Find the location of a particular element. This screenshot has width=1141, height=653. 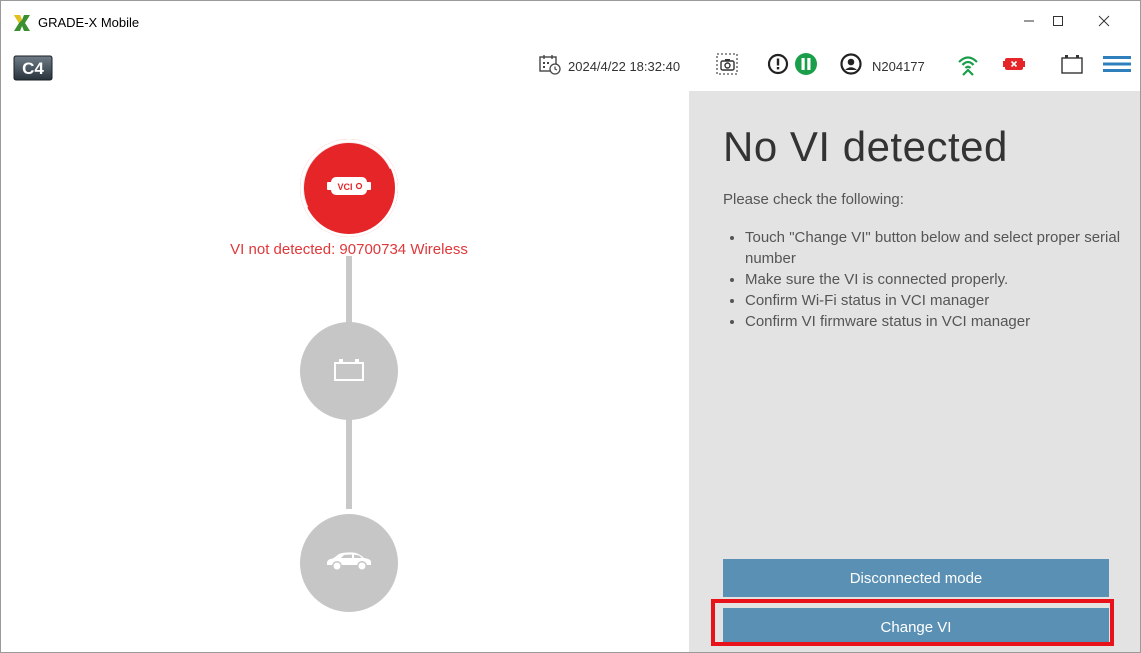

title-bar: GRADE-X Mobile is located at coordinates (570, 21).